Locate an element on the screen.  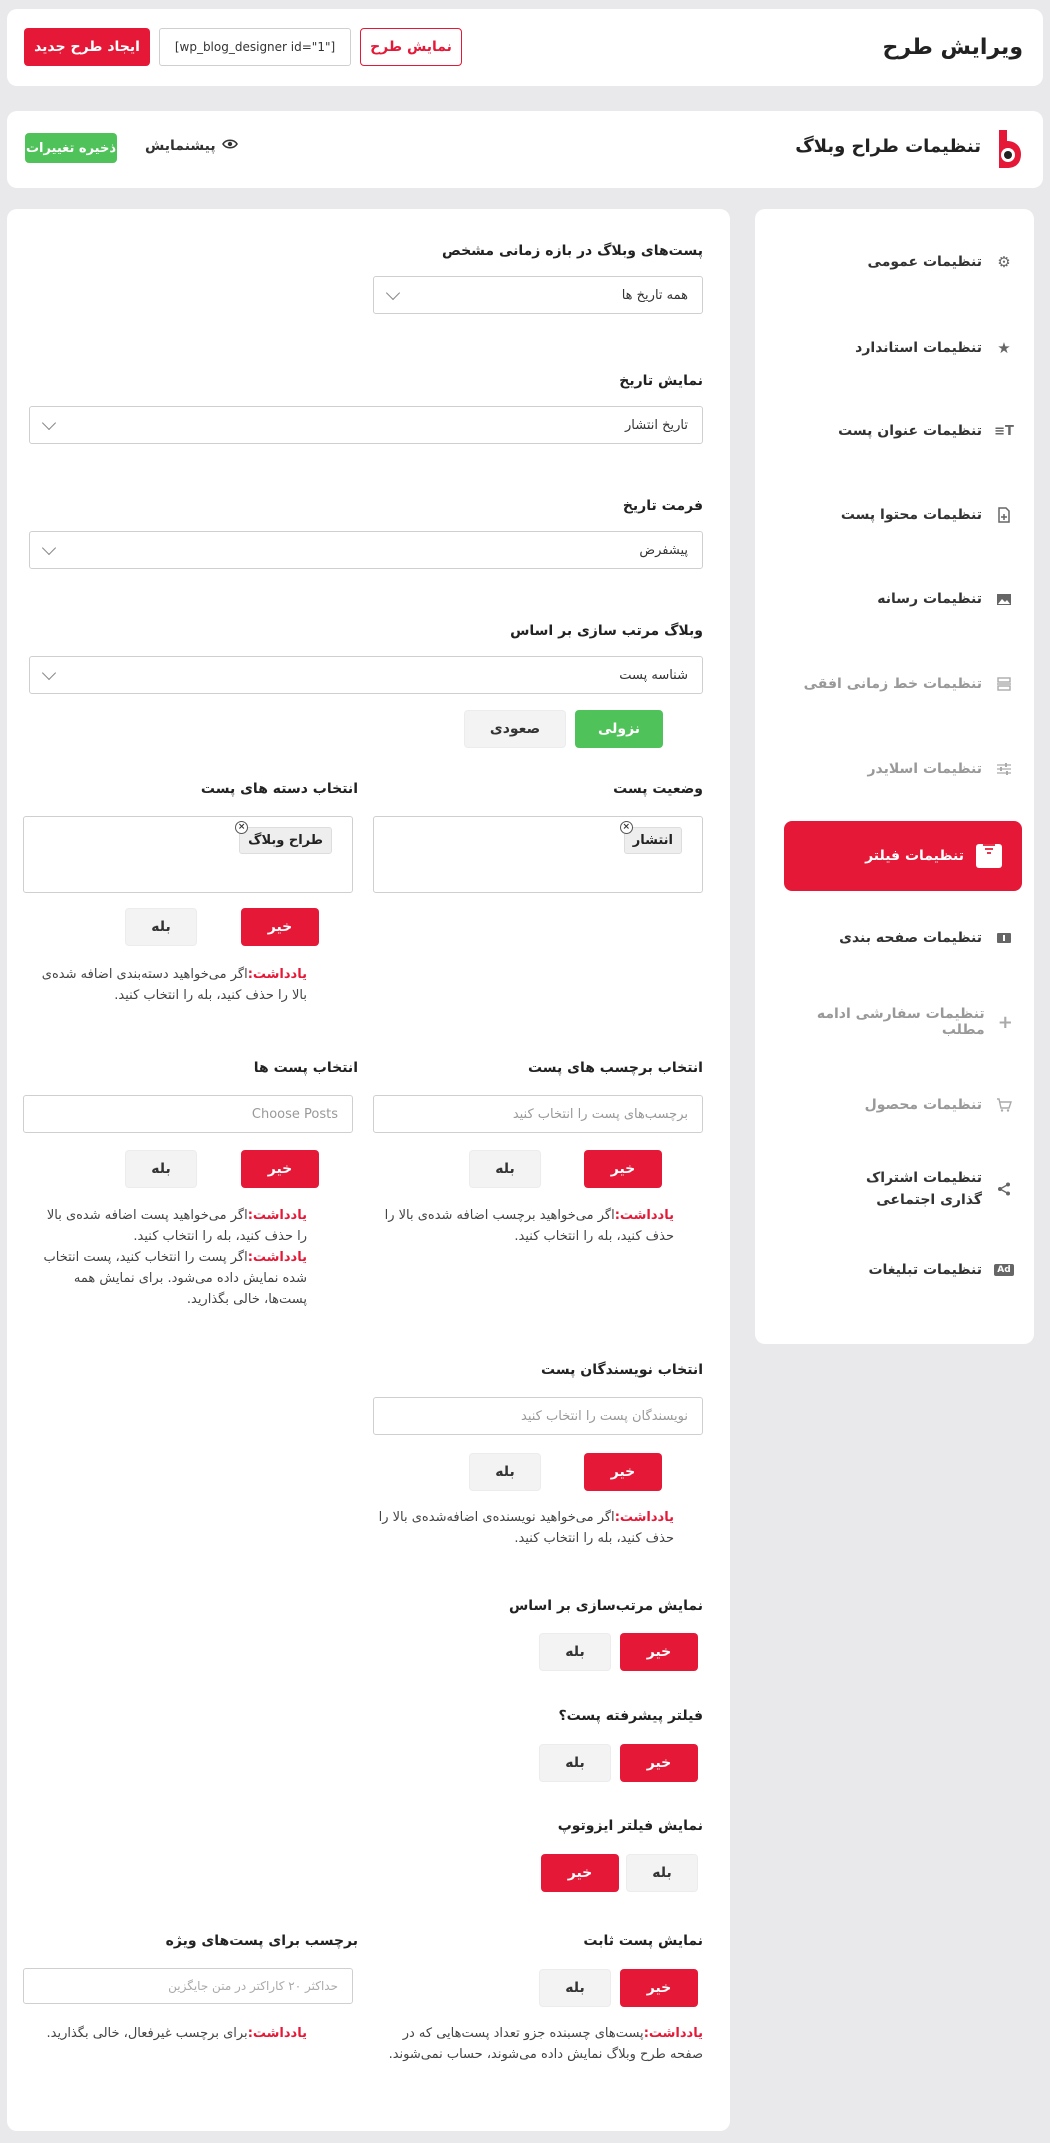
order-desc-button: نزولی is located at coordinates (619, 729).